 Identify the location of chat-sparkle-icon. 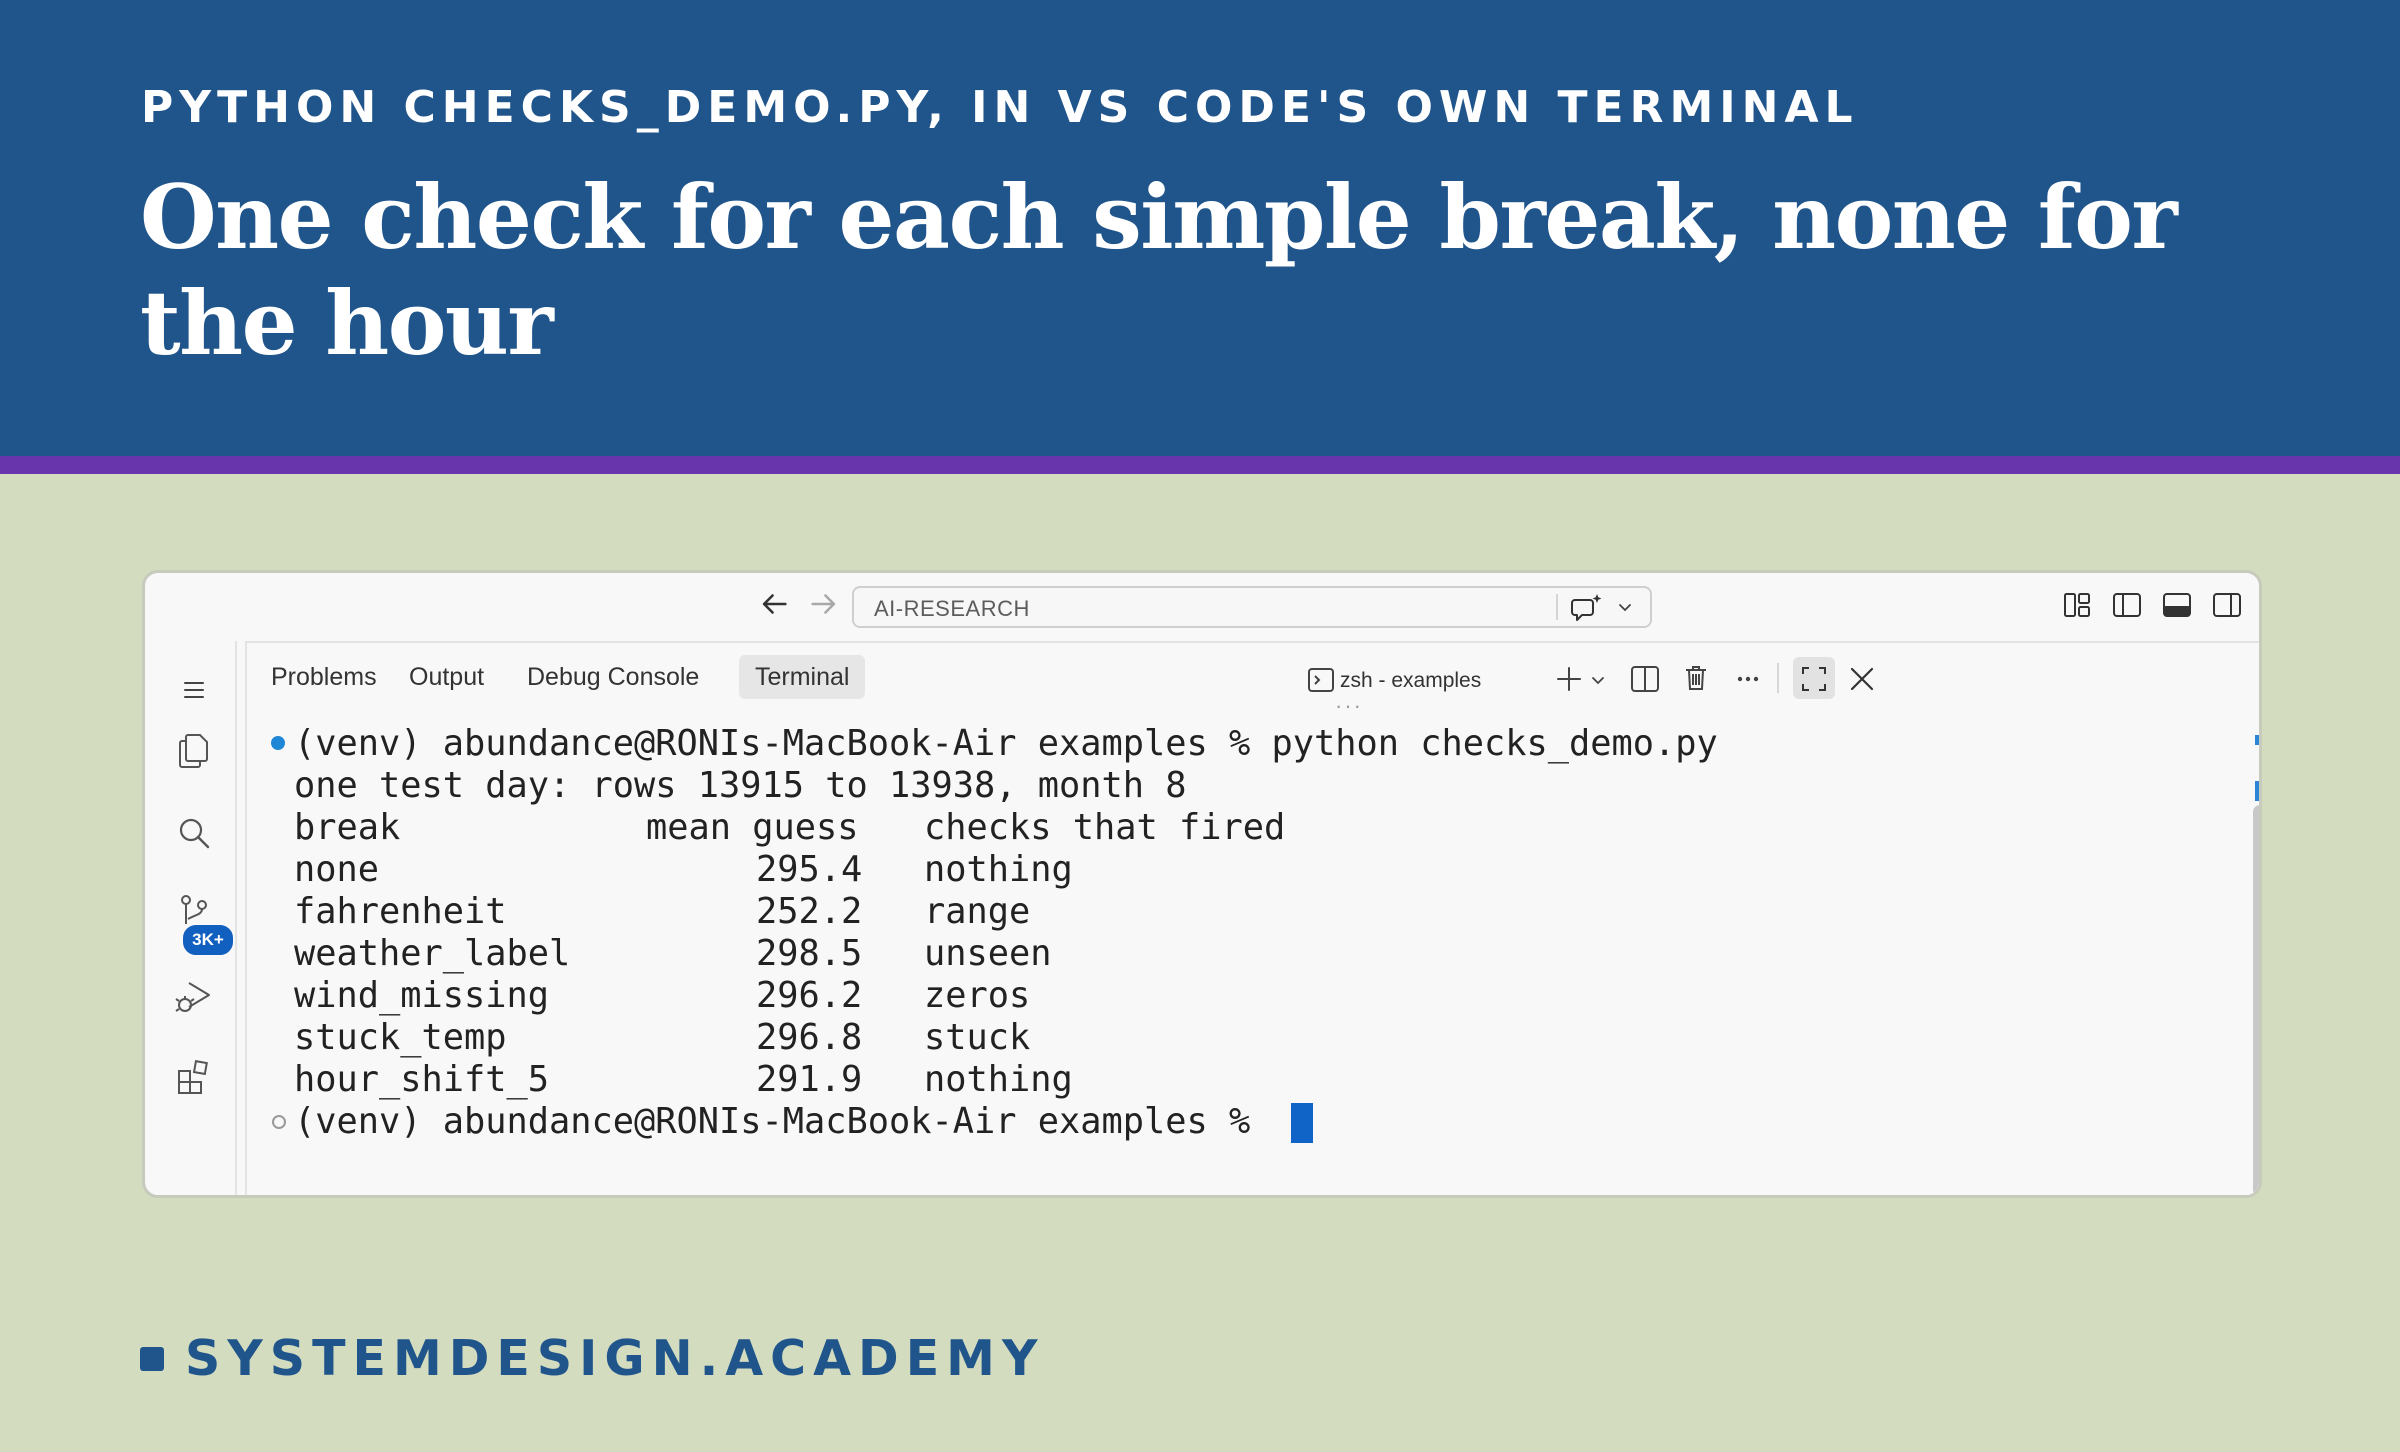
(1587, 608).